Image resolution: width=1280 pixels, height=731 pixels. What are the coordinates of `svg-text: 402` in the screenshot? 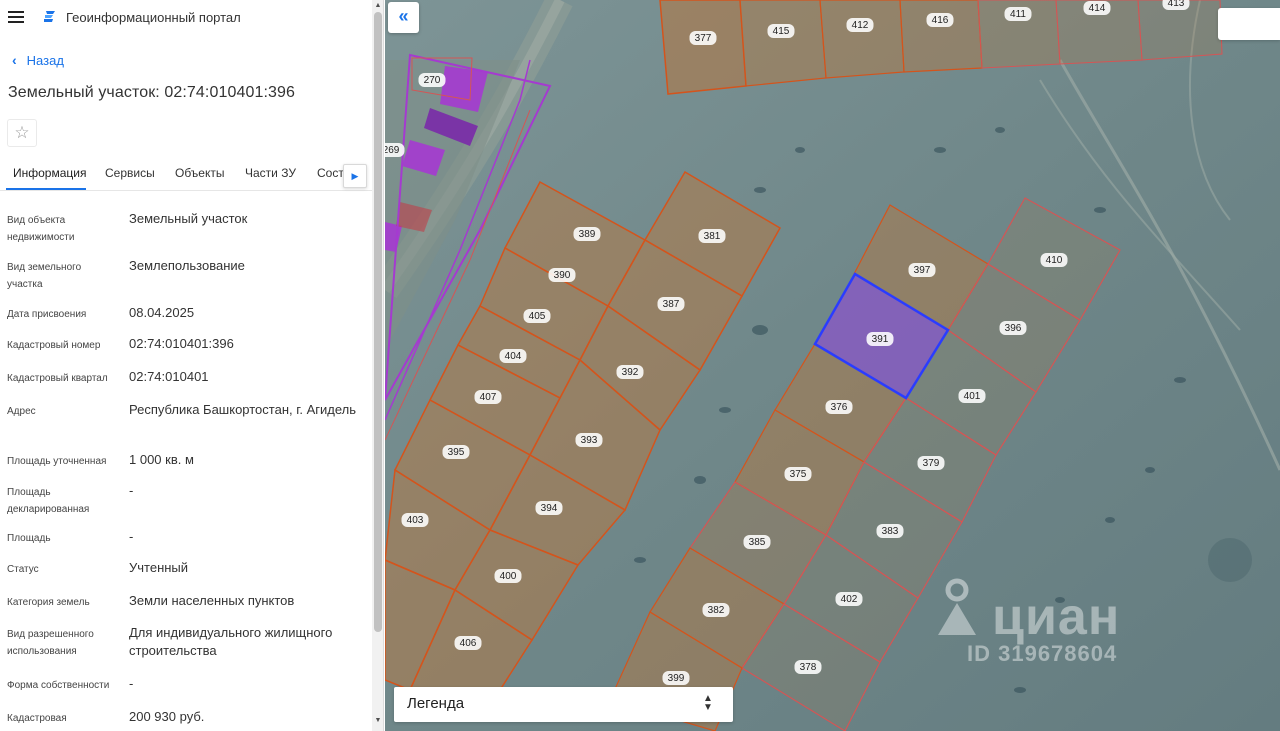 It's located at (849, 599).